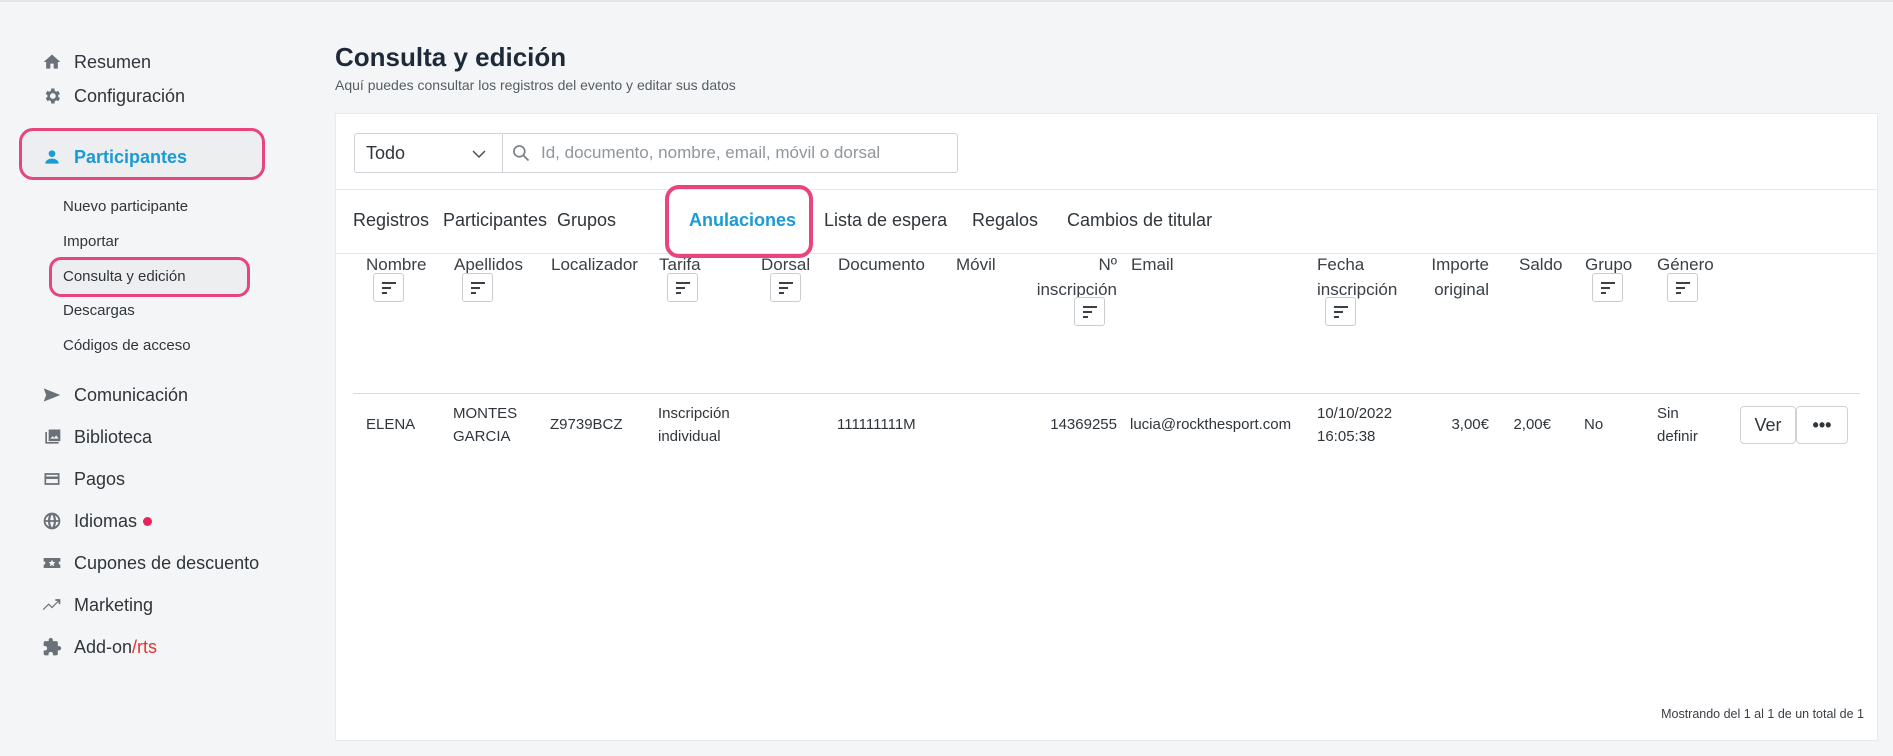 The image size is (1893, 756). I want to click on sidebar-item-label: Configuración, so click(130, 95).